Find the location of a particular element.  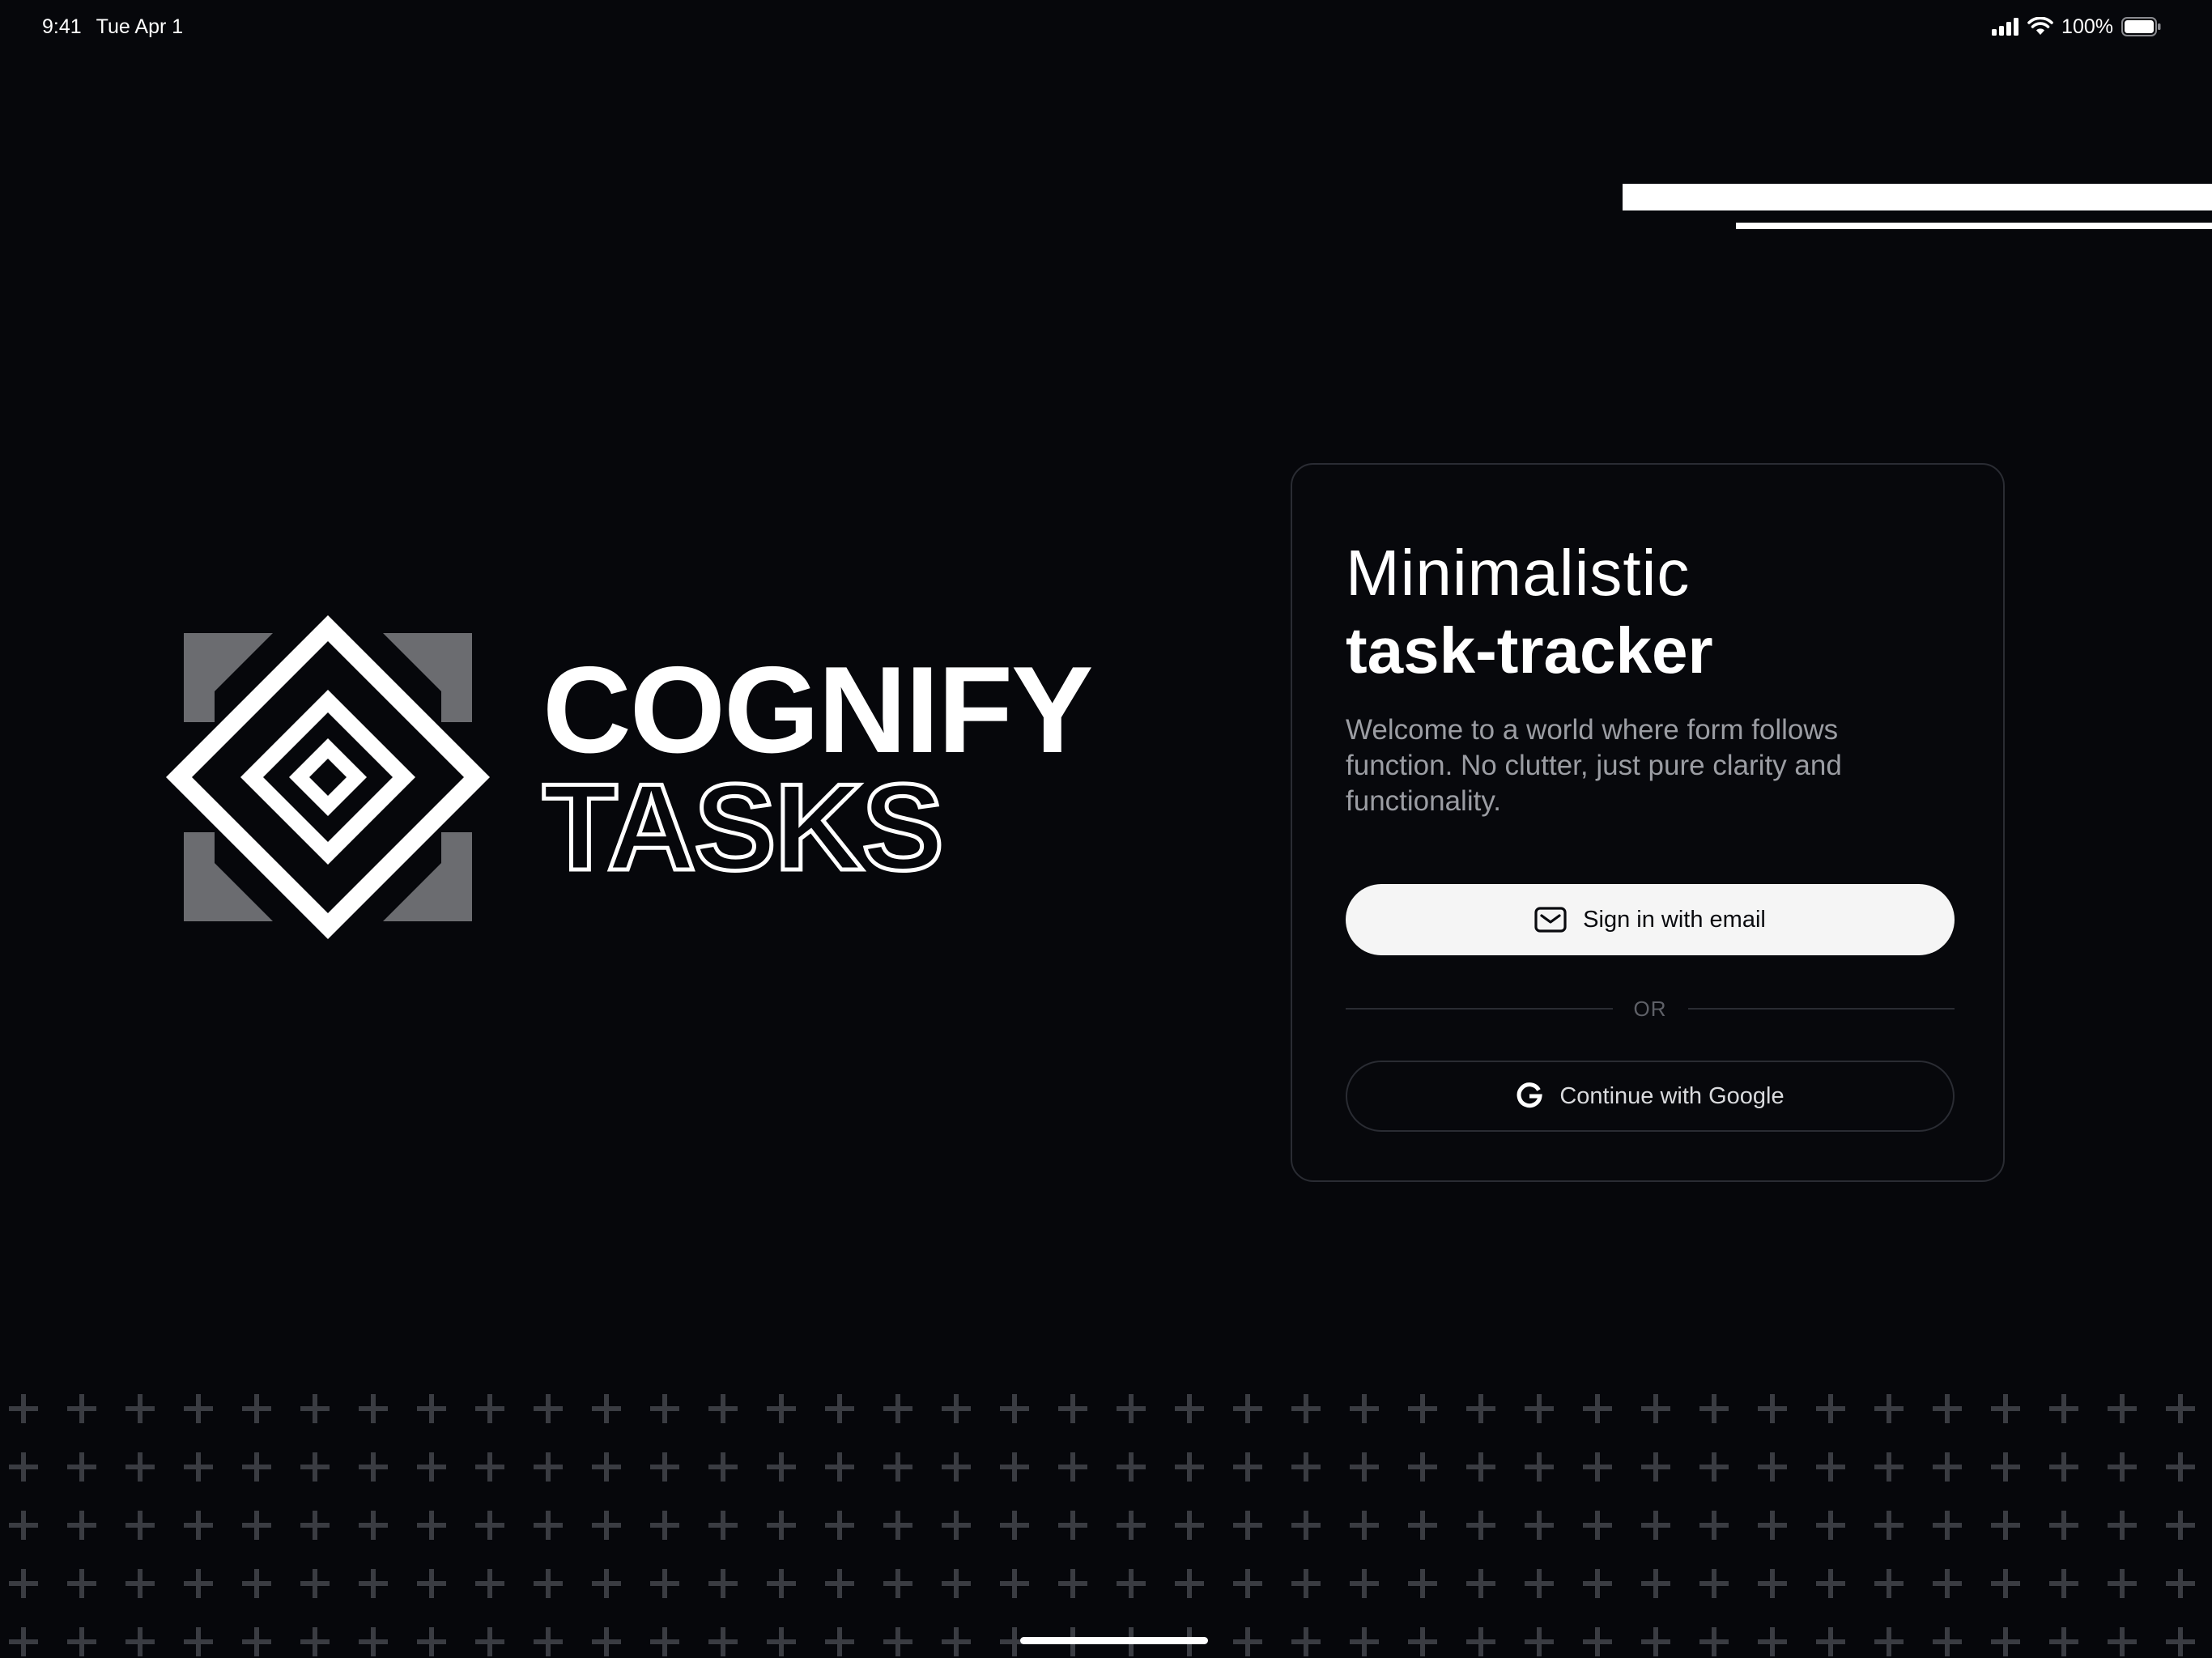

brand-wordmark: COGNIFY TASKS is located at coordinates (816, 768).